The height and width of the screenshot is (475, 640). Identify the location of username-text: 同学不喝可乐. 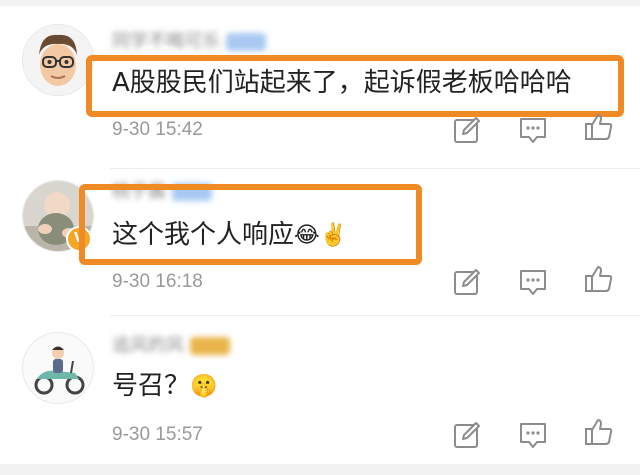
(166, 41).